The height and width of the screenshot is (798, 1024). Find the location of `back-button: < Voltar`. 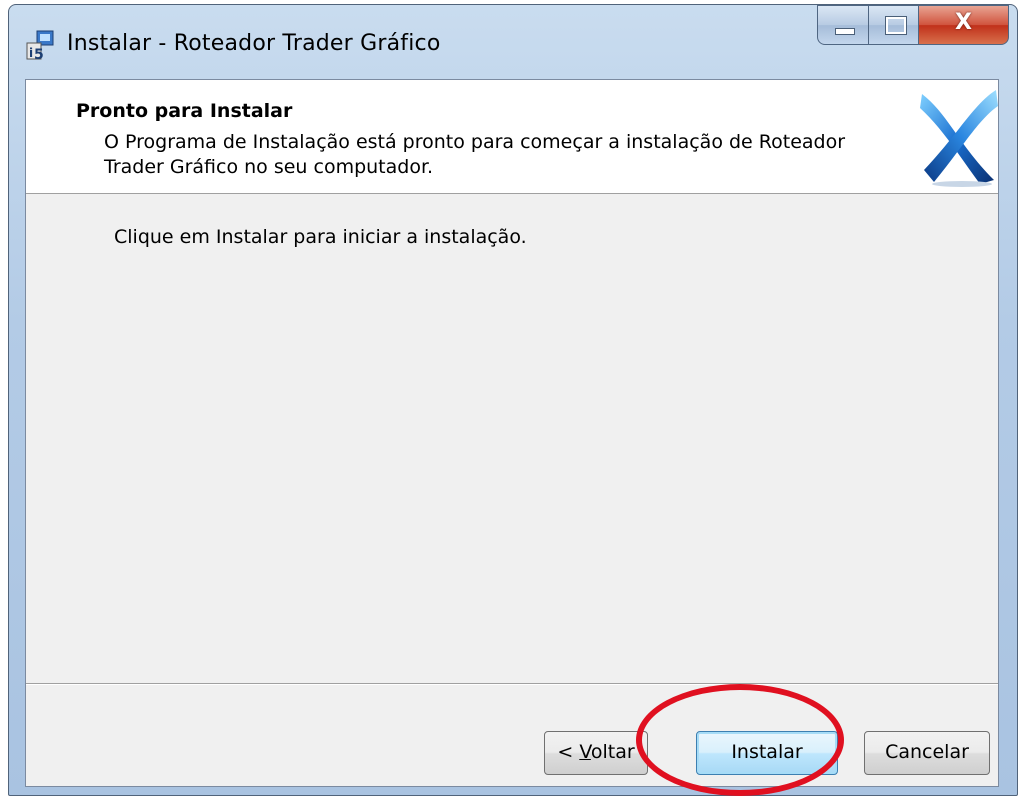

back-button: < Voltar is located at coordinates (596, 753).